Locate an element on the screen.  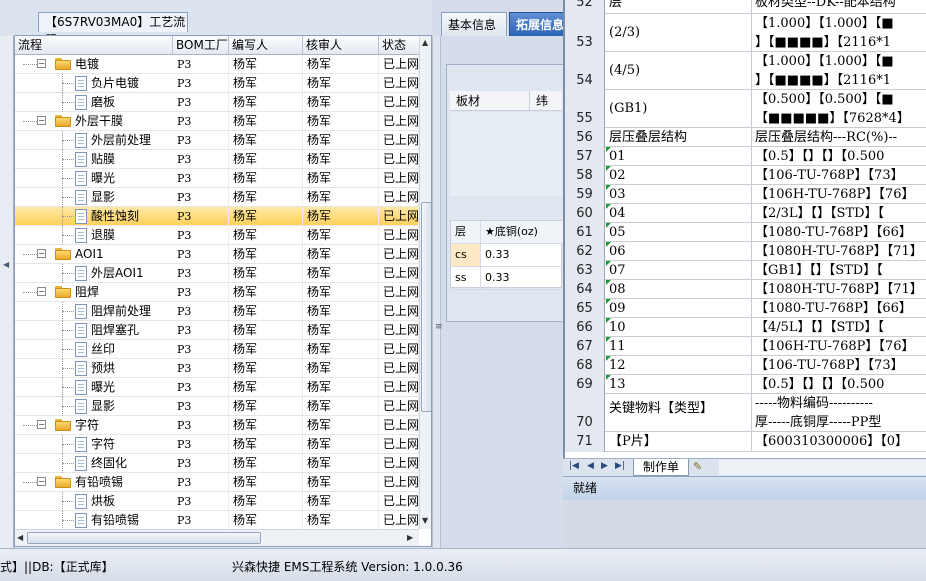
cell-label: 03 is located at coordinates (679, 194).